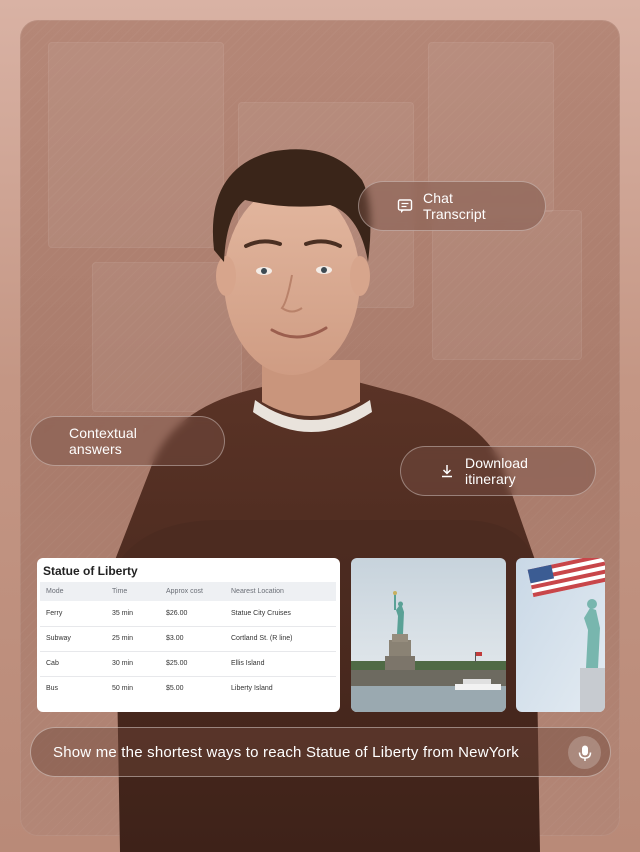 The width and height of the screenshot is (640, 852). I want to click on table-row: Cab 30 min $25.00 Ellis Island, so click(188, 664).